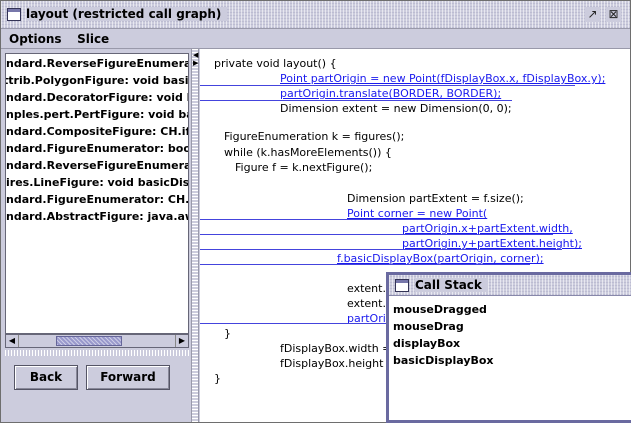 Image resolution: width=631 pixels, height=423 pixels. What do you see at coordinates (428, 326) in the screenshot?
I see `call-stack-item: mouseDrag` at bounding box center [428, 326].